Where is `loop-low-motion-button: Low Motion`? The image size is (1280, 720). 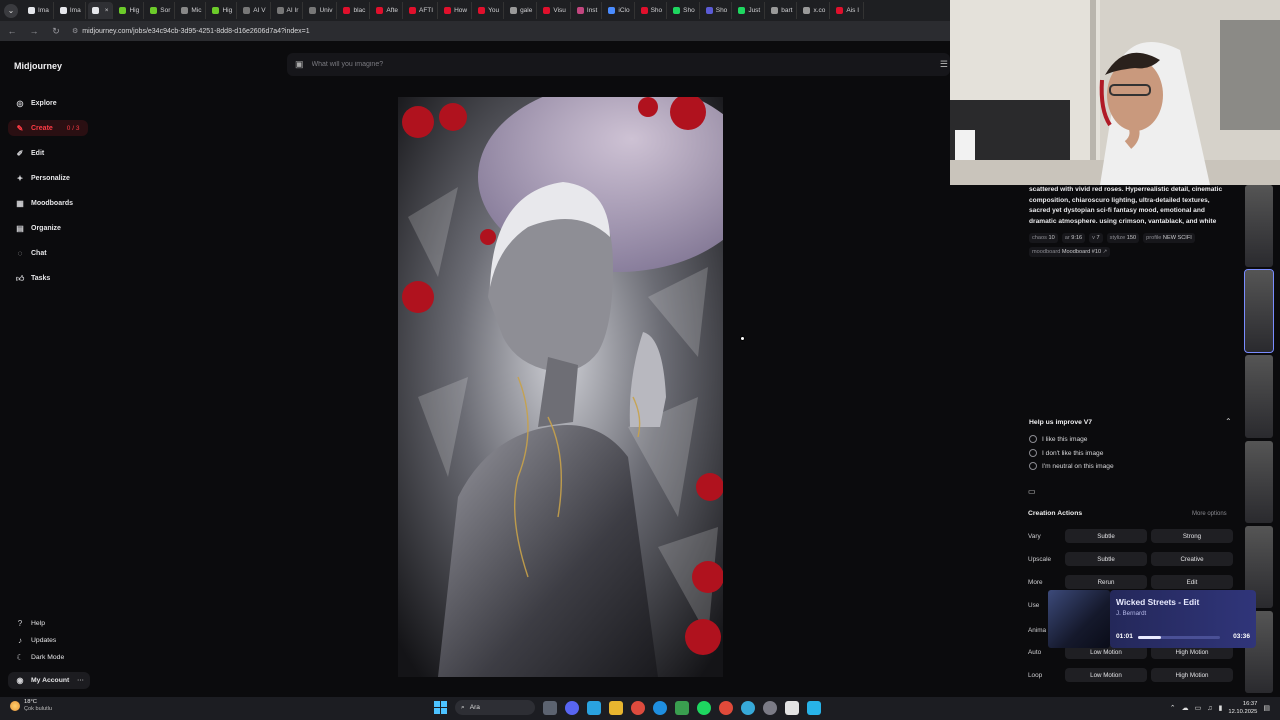
loop-low-motion-button: Low Motion is located at coordinates (1106, 675).